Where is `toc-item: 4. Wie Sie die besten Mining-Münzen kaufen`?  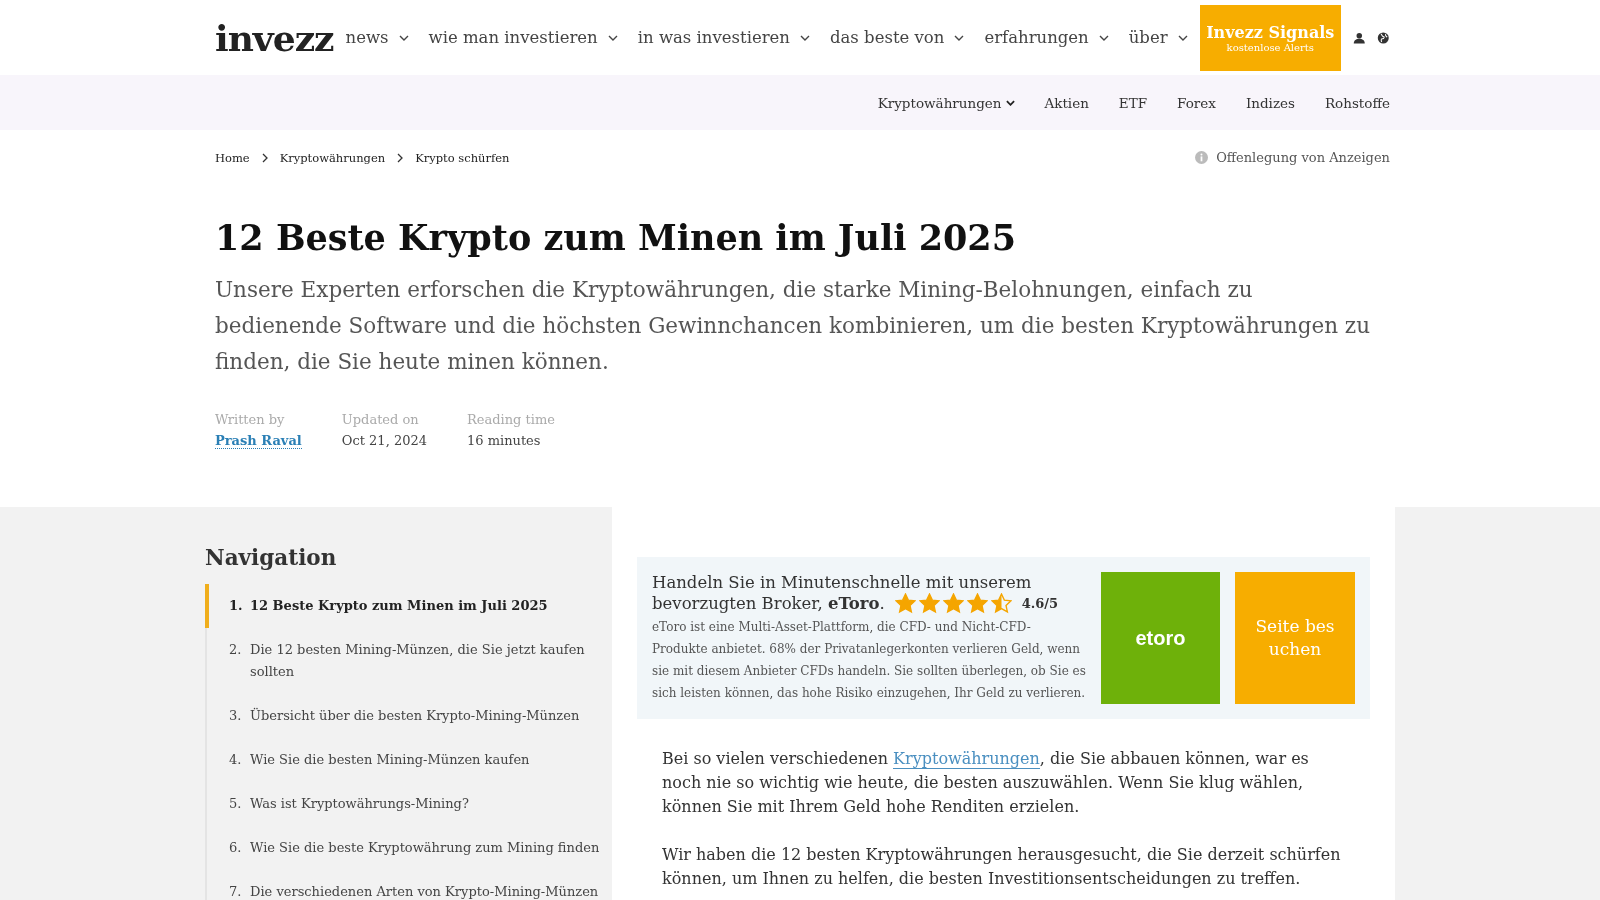
toc-item: 4. Wie Sie die besten Mining-Münzen kaufen is located at coordinates (408, 760).